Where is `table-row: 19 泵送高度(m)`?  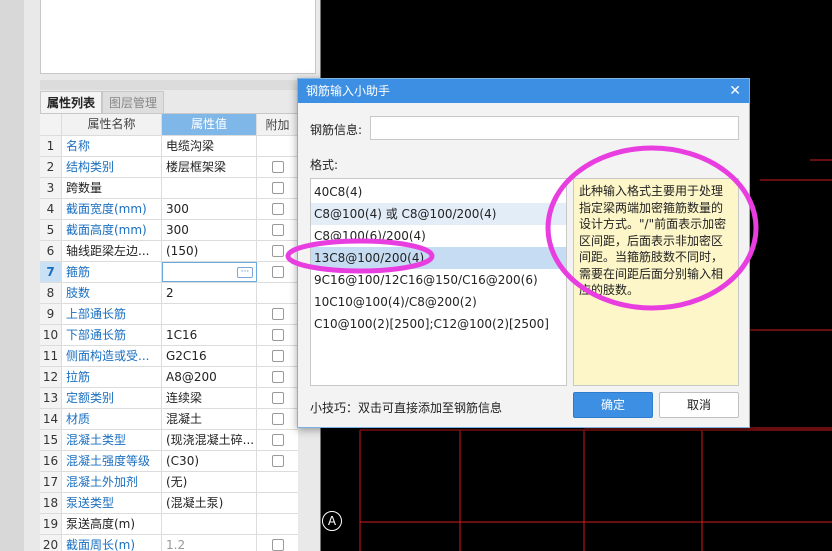
table-row: 19 泵送高度(m) is located at coordinates (169, 524).